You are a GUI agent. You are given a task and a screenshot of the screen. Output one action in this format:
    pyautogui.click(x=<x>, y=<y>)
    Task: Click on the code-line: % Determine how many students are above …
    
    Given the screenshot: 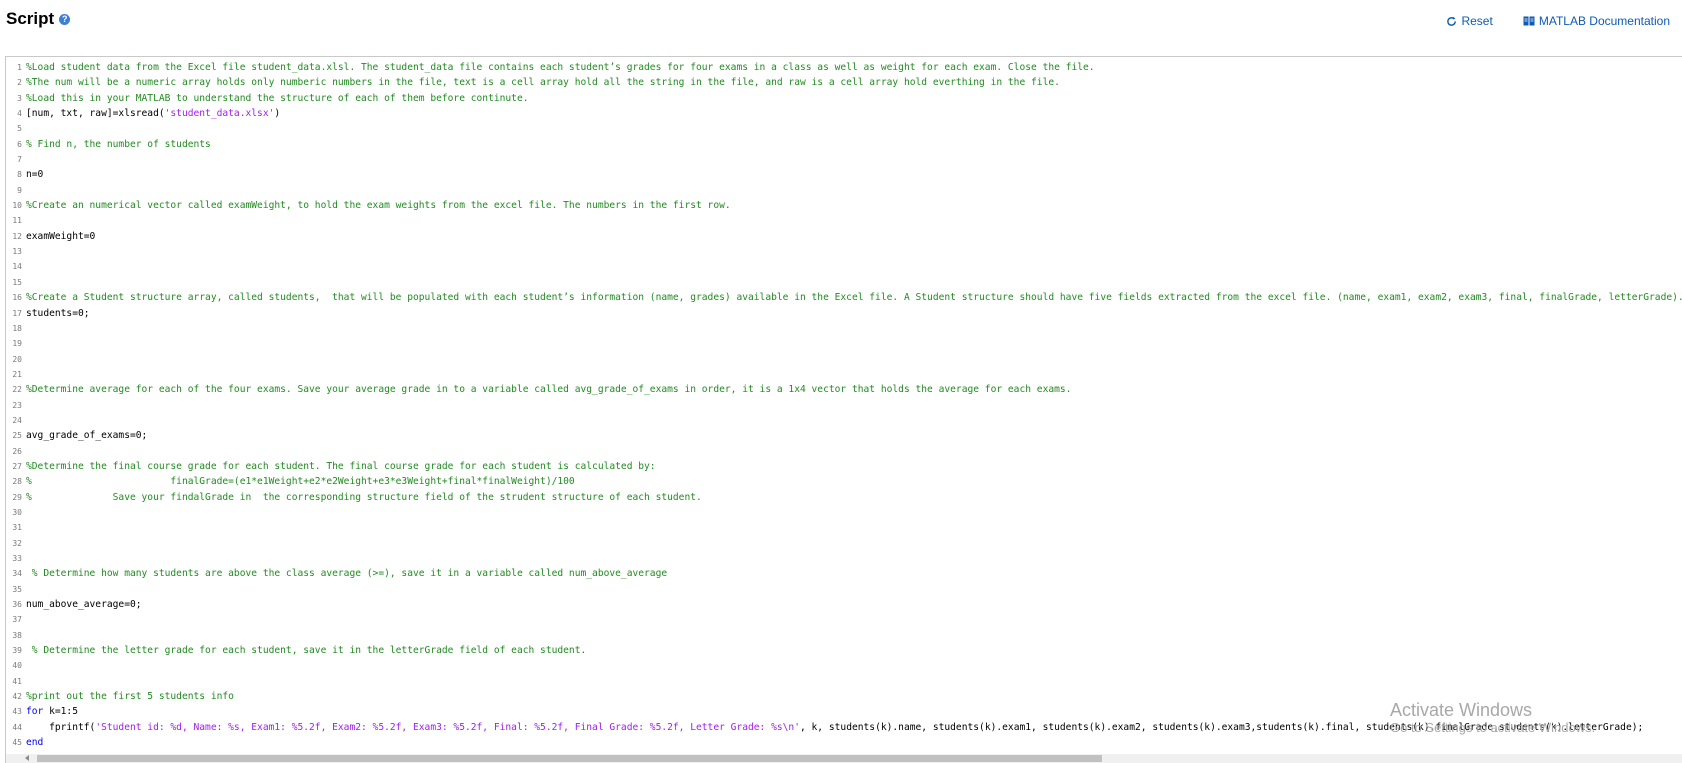 What is the action you would take?
    pyautogui.click(x=854, y=573)
    